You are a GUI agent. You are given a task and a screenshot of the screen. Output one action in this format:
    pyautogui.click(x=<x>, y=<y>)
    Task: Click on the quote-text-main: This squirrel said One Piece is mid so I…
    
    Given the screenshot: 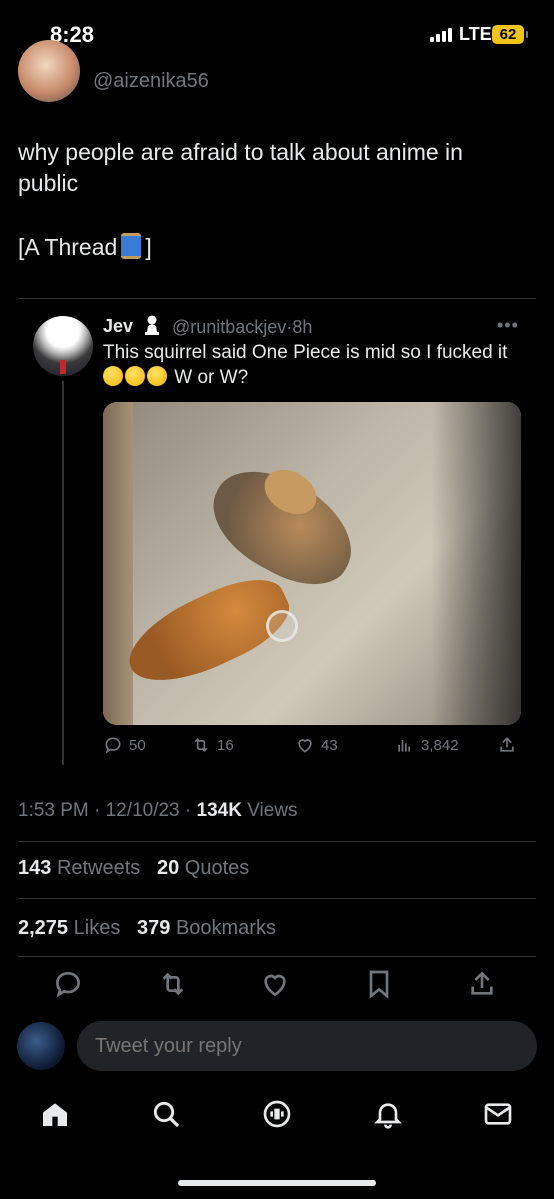 What is the action you would take?
    pyautogui.click(x=305, y=352)
    